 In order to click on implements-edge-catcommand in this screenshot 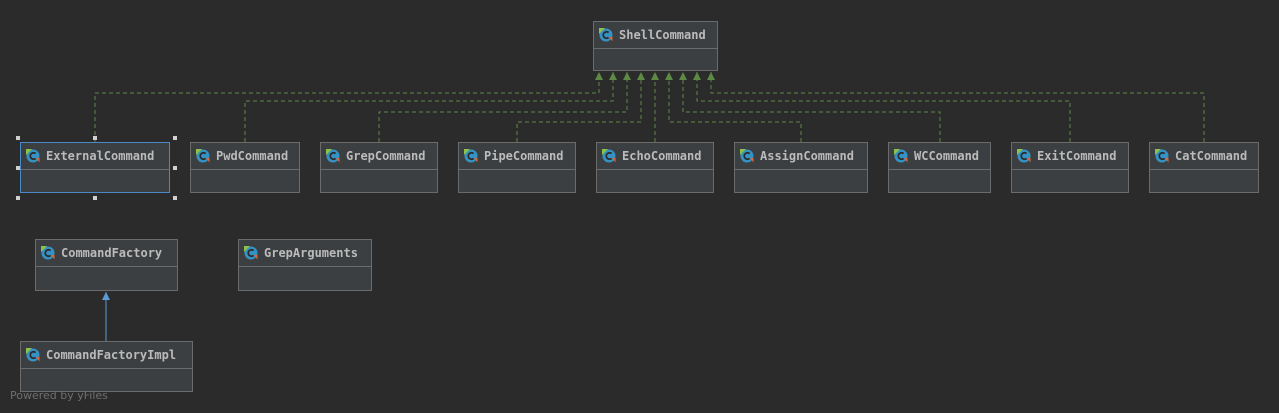, I will do `click(956, 107)`.